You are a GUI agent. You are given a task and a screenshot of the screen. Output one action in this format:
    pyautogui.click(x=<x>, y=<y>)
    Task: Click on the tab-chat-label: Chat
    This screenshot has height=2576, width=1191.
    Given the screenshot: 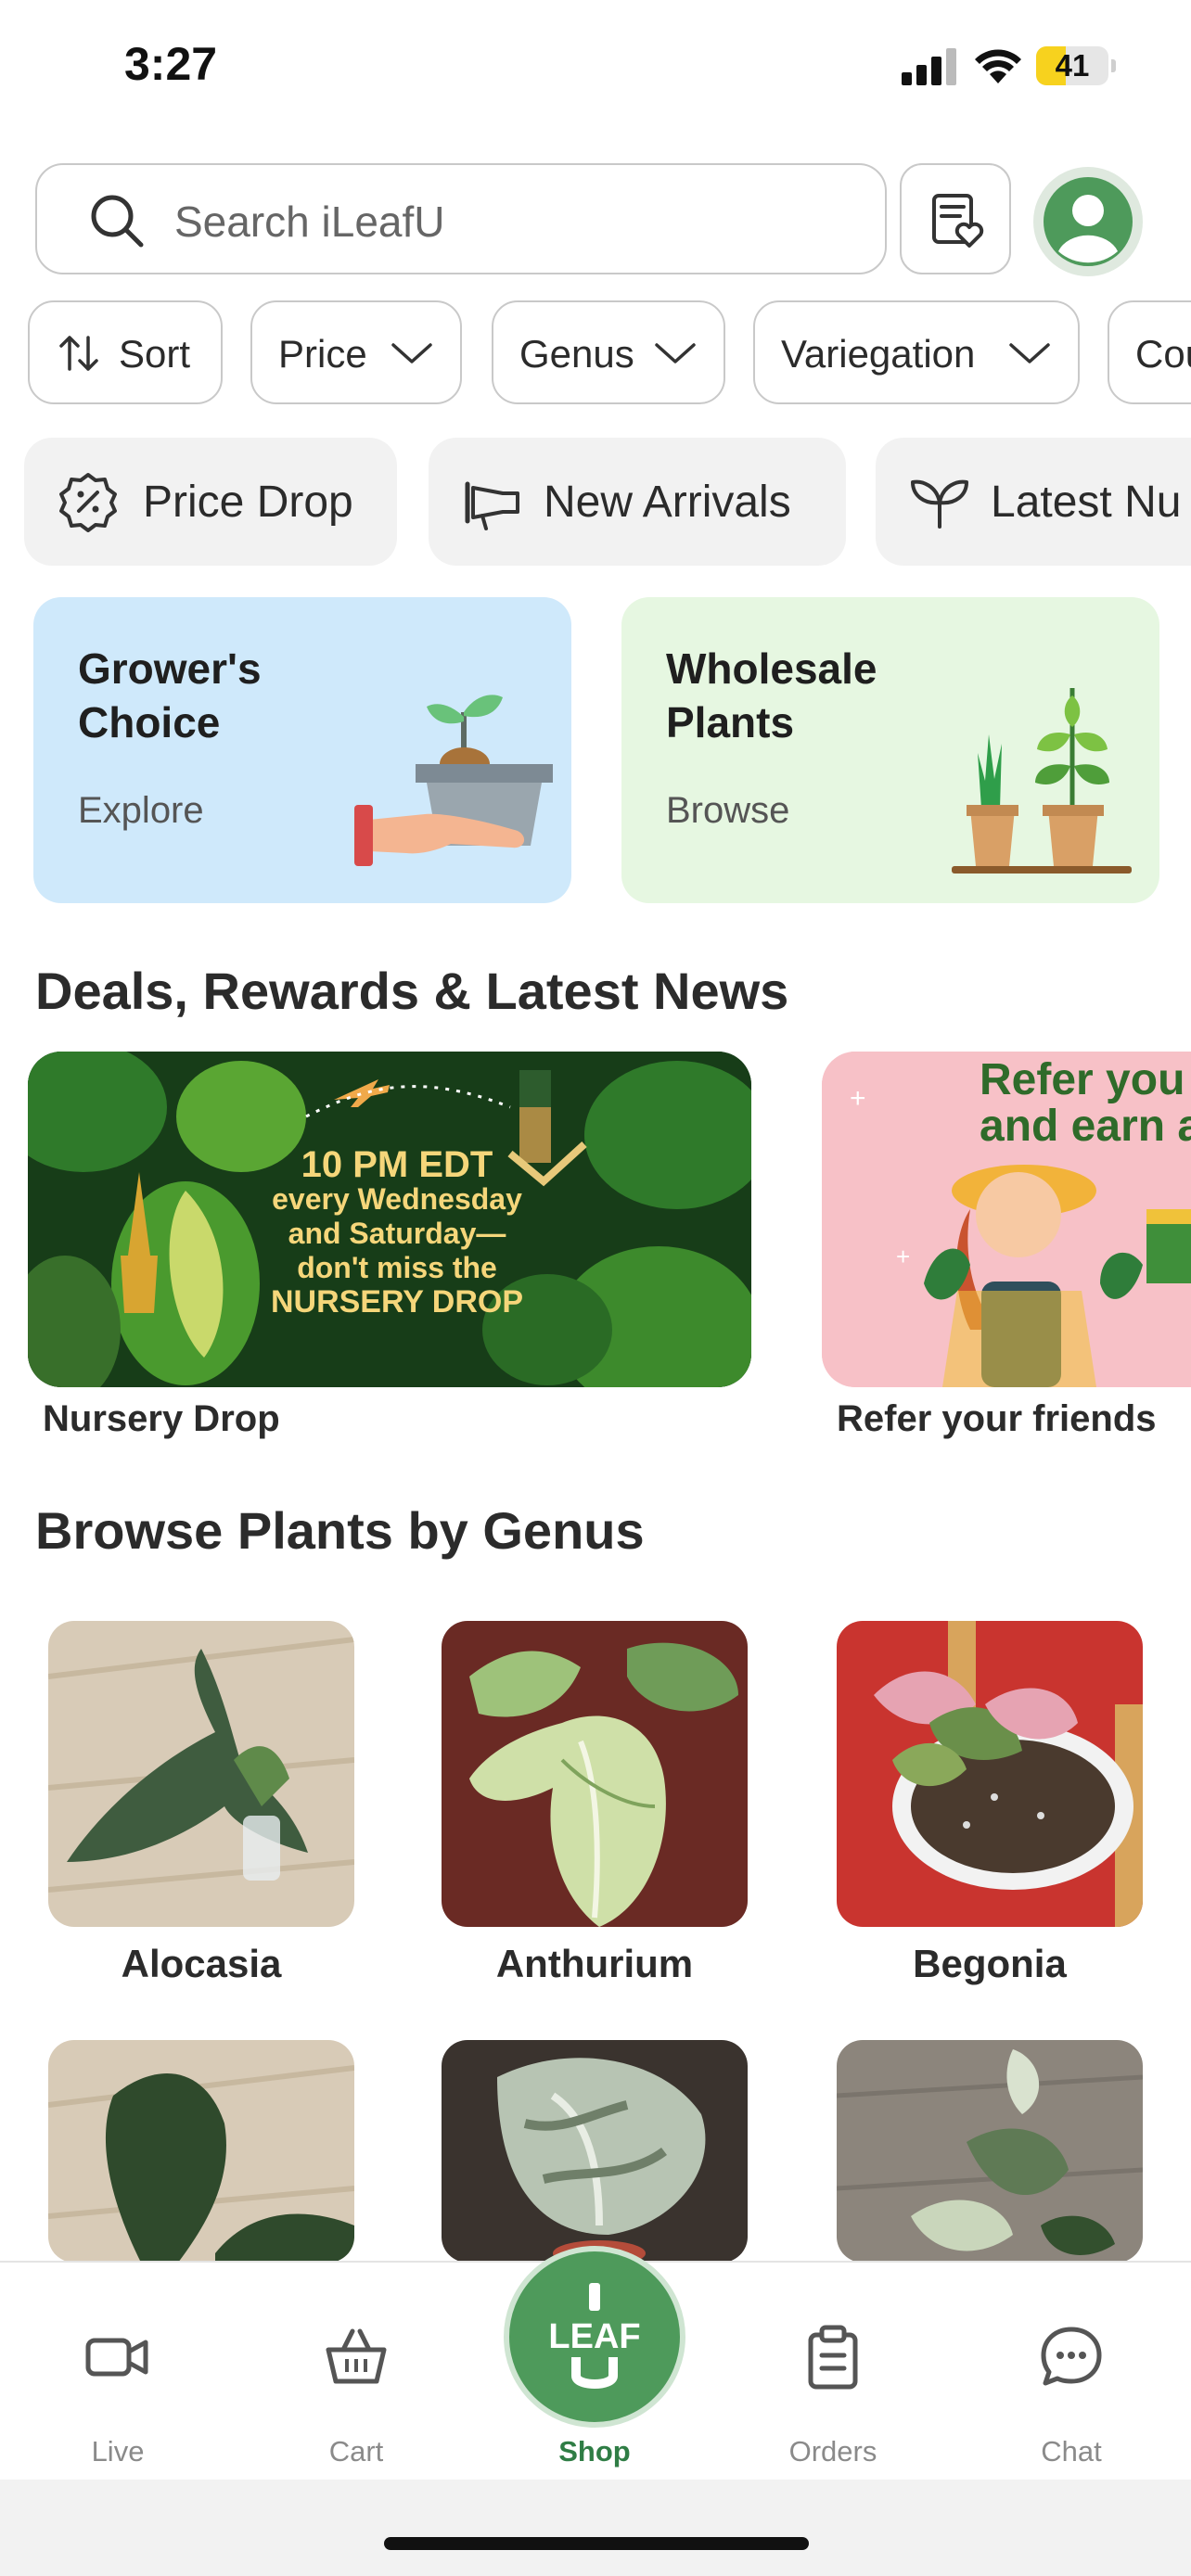 What is the action you would take?
    pyautogui.click(x=1071, y=2451)
    